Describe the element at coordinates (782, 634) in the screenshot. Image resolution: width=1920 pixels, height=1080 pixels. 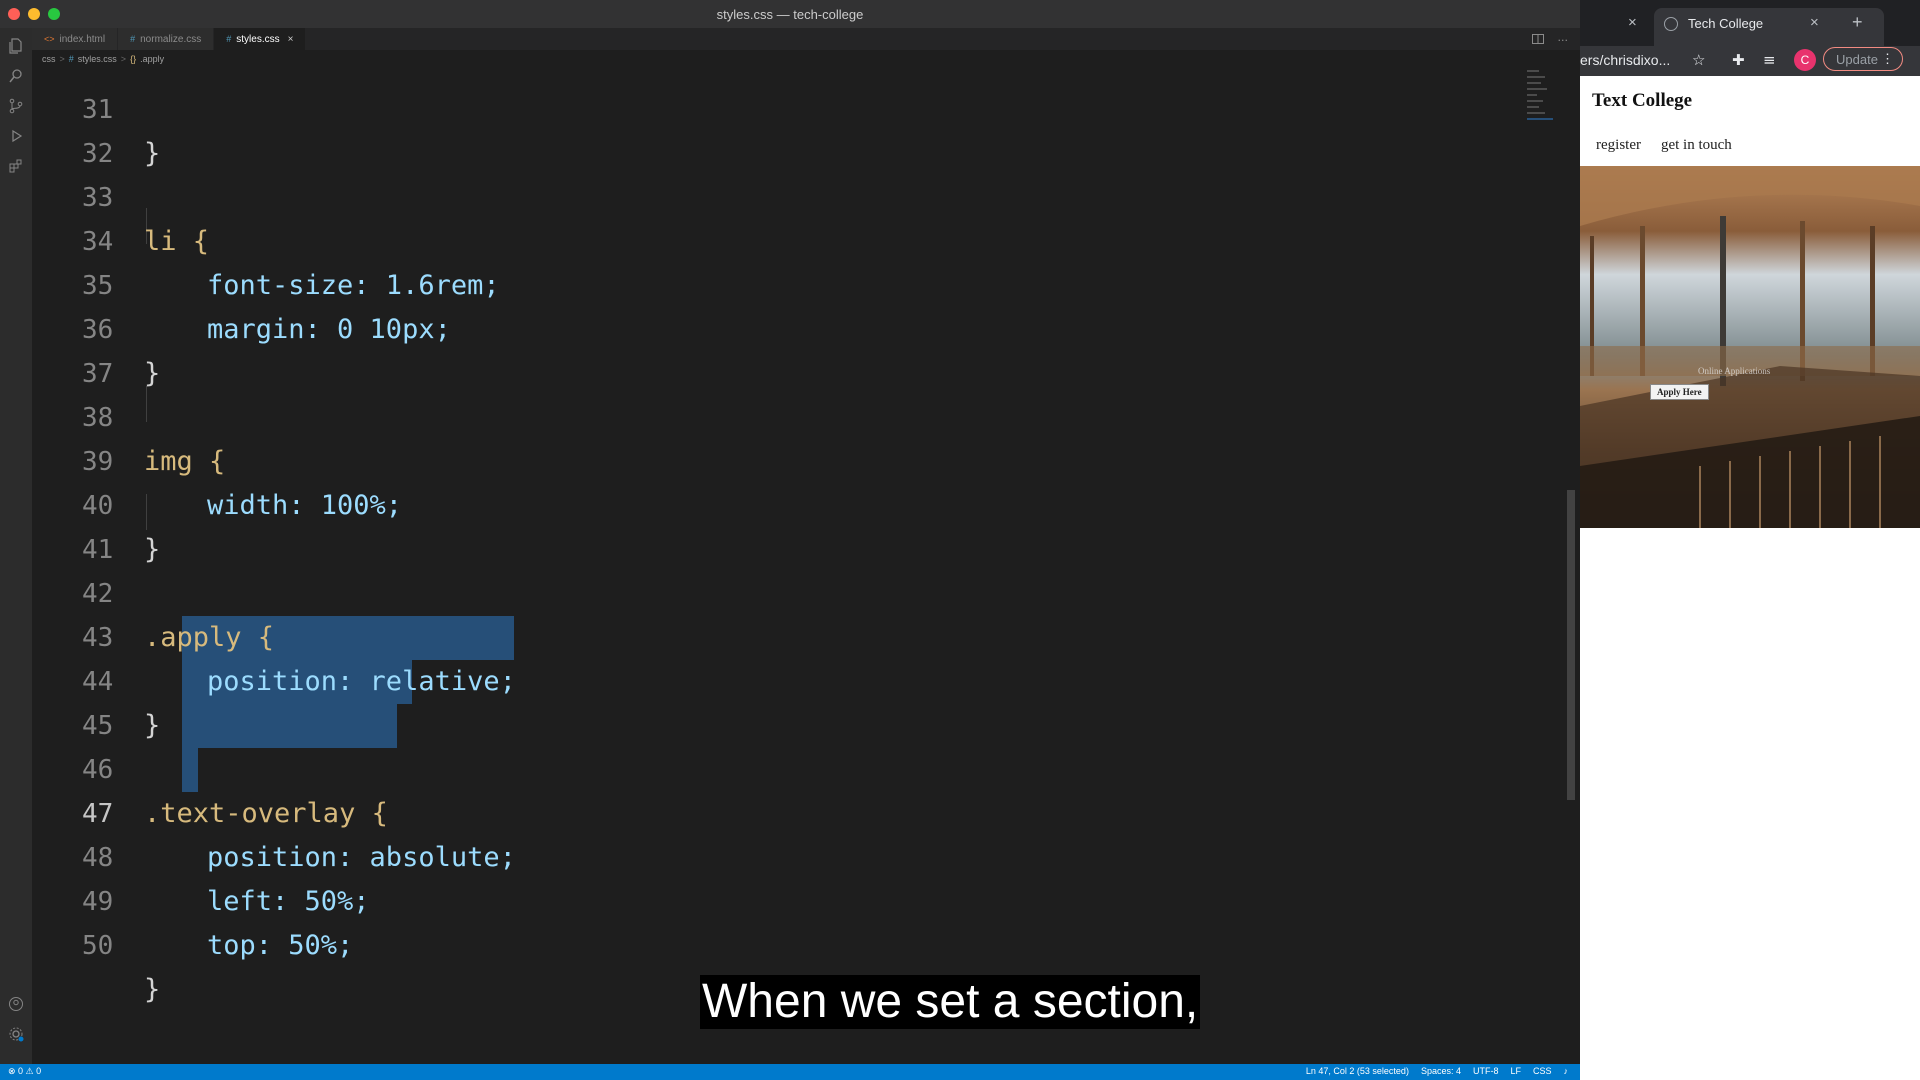
I see `code-line: 43 position: relative;` at that location.